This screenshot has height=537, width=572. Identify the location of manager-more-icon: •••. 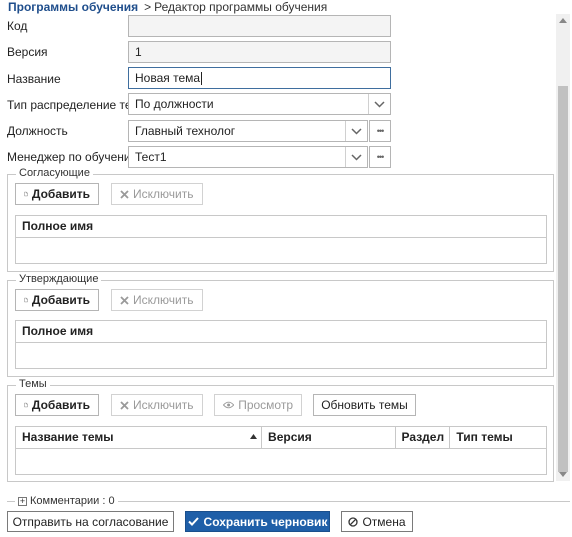
(380, 157).